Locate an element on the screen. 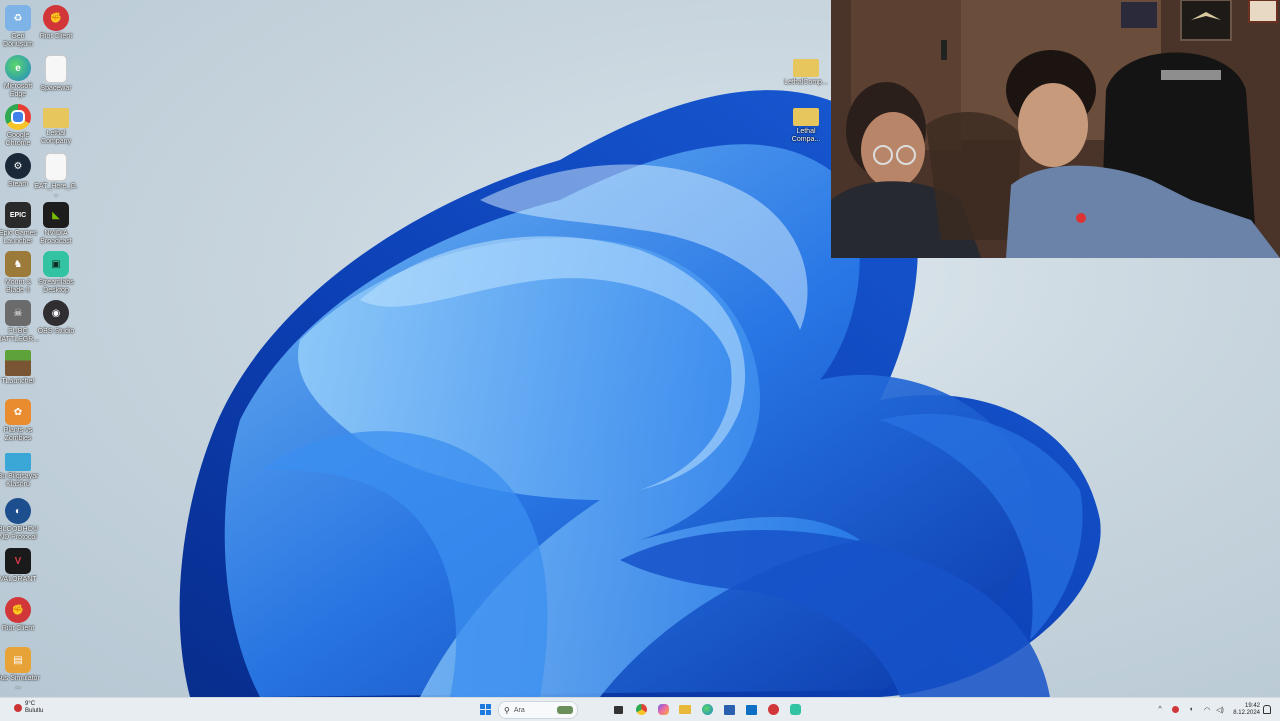  desktop-icon-tlauncher: TLauncher is located at coordinates (20, 368).